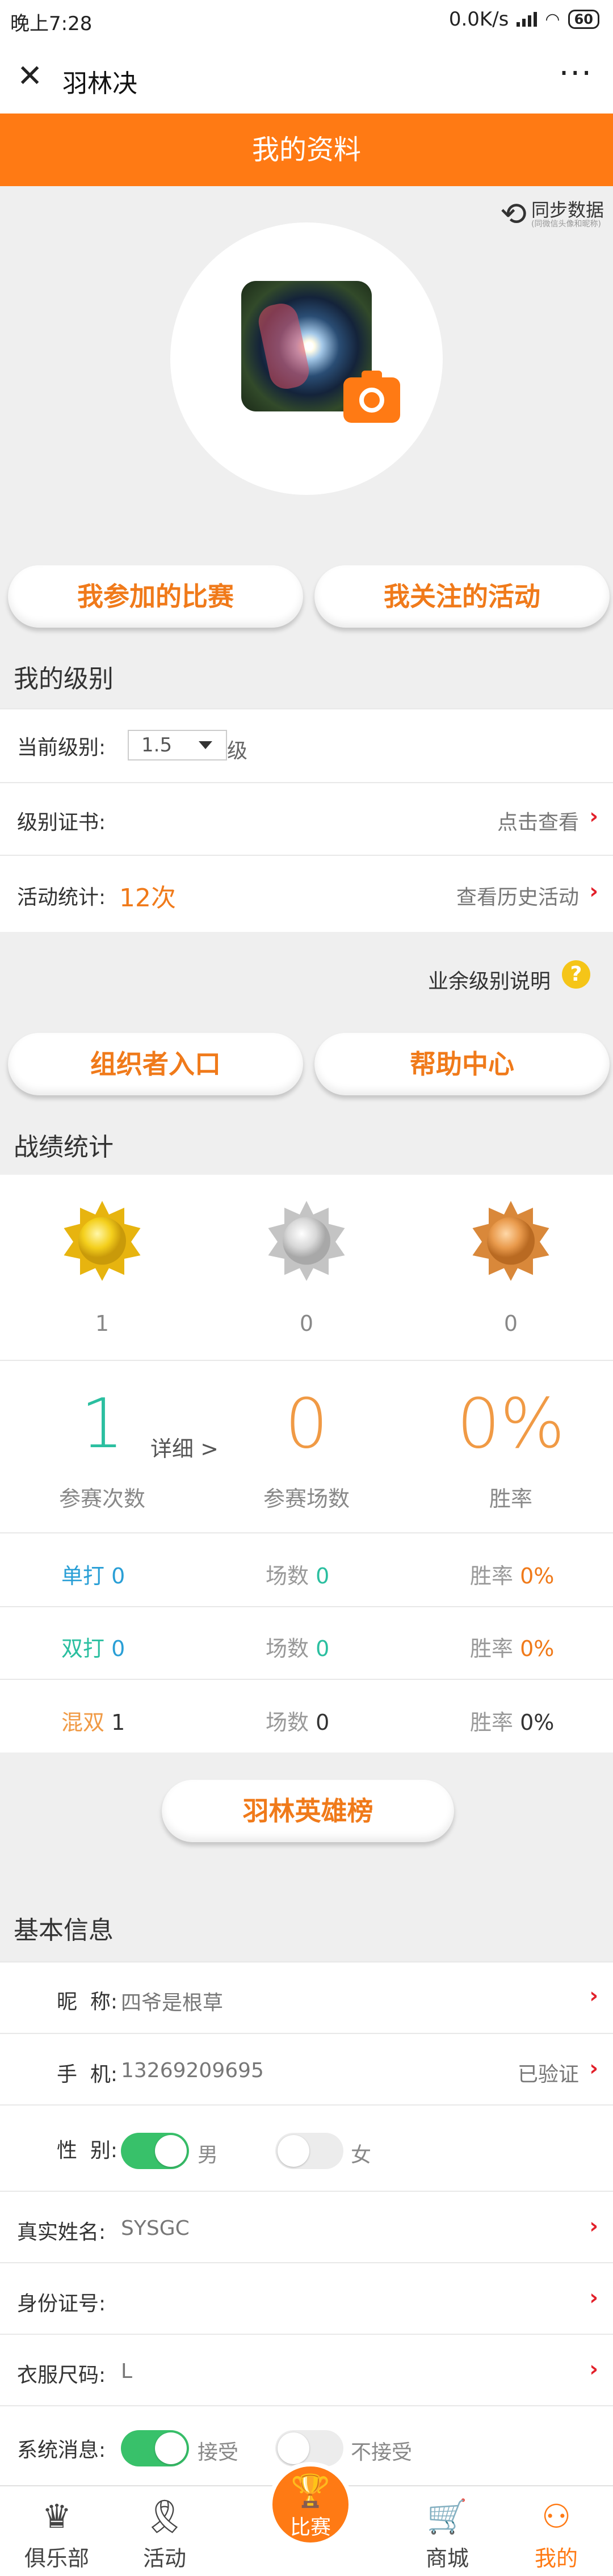 Image resolution: width=613 pixels, height=2576 pixels. Describe the element at coordinates (310, 2527) in the screenshot. I see `tab-match-label: 比赛` at that location.